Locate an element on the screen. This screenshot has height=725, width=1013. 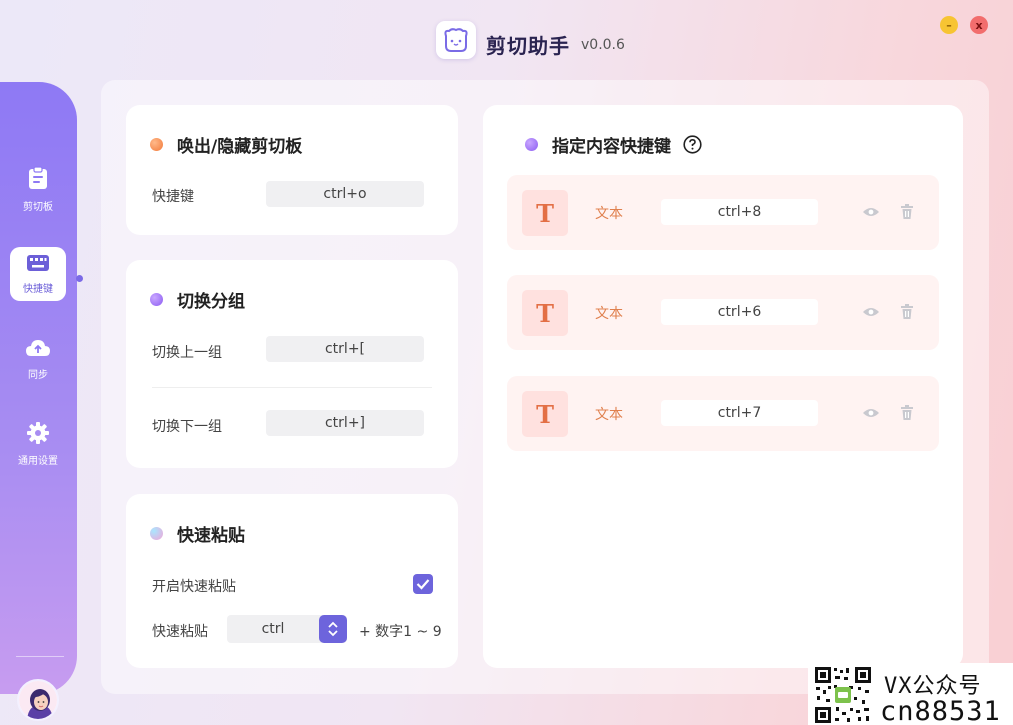
toggle-card-title-text: 唤出/隐藏剪切板 is located at coordinates (240, 147).